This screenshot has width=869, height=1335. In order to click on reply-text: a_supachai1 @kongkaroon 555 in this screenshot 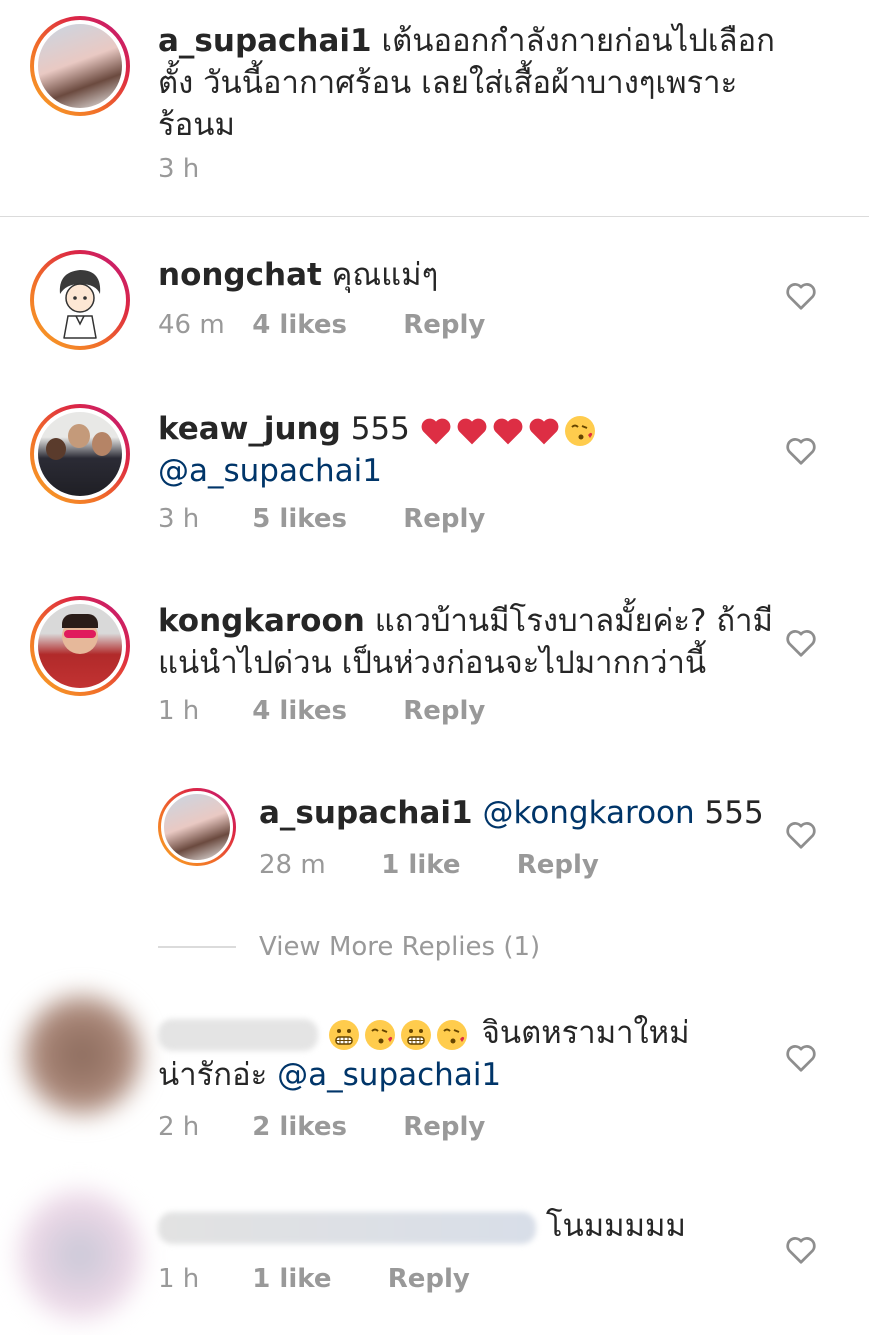, I will do `click(519, 813)`.